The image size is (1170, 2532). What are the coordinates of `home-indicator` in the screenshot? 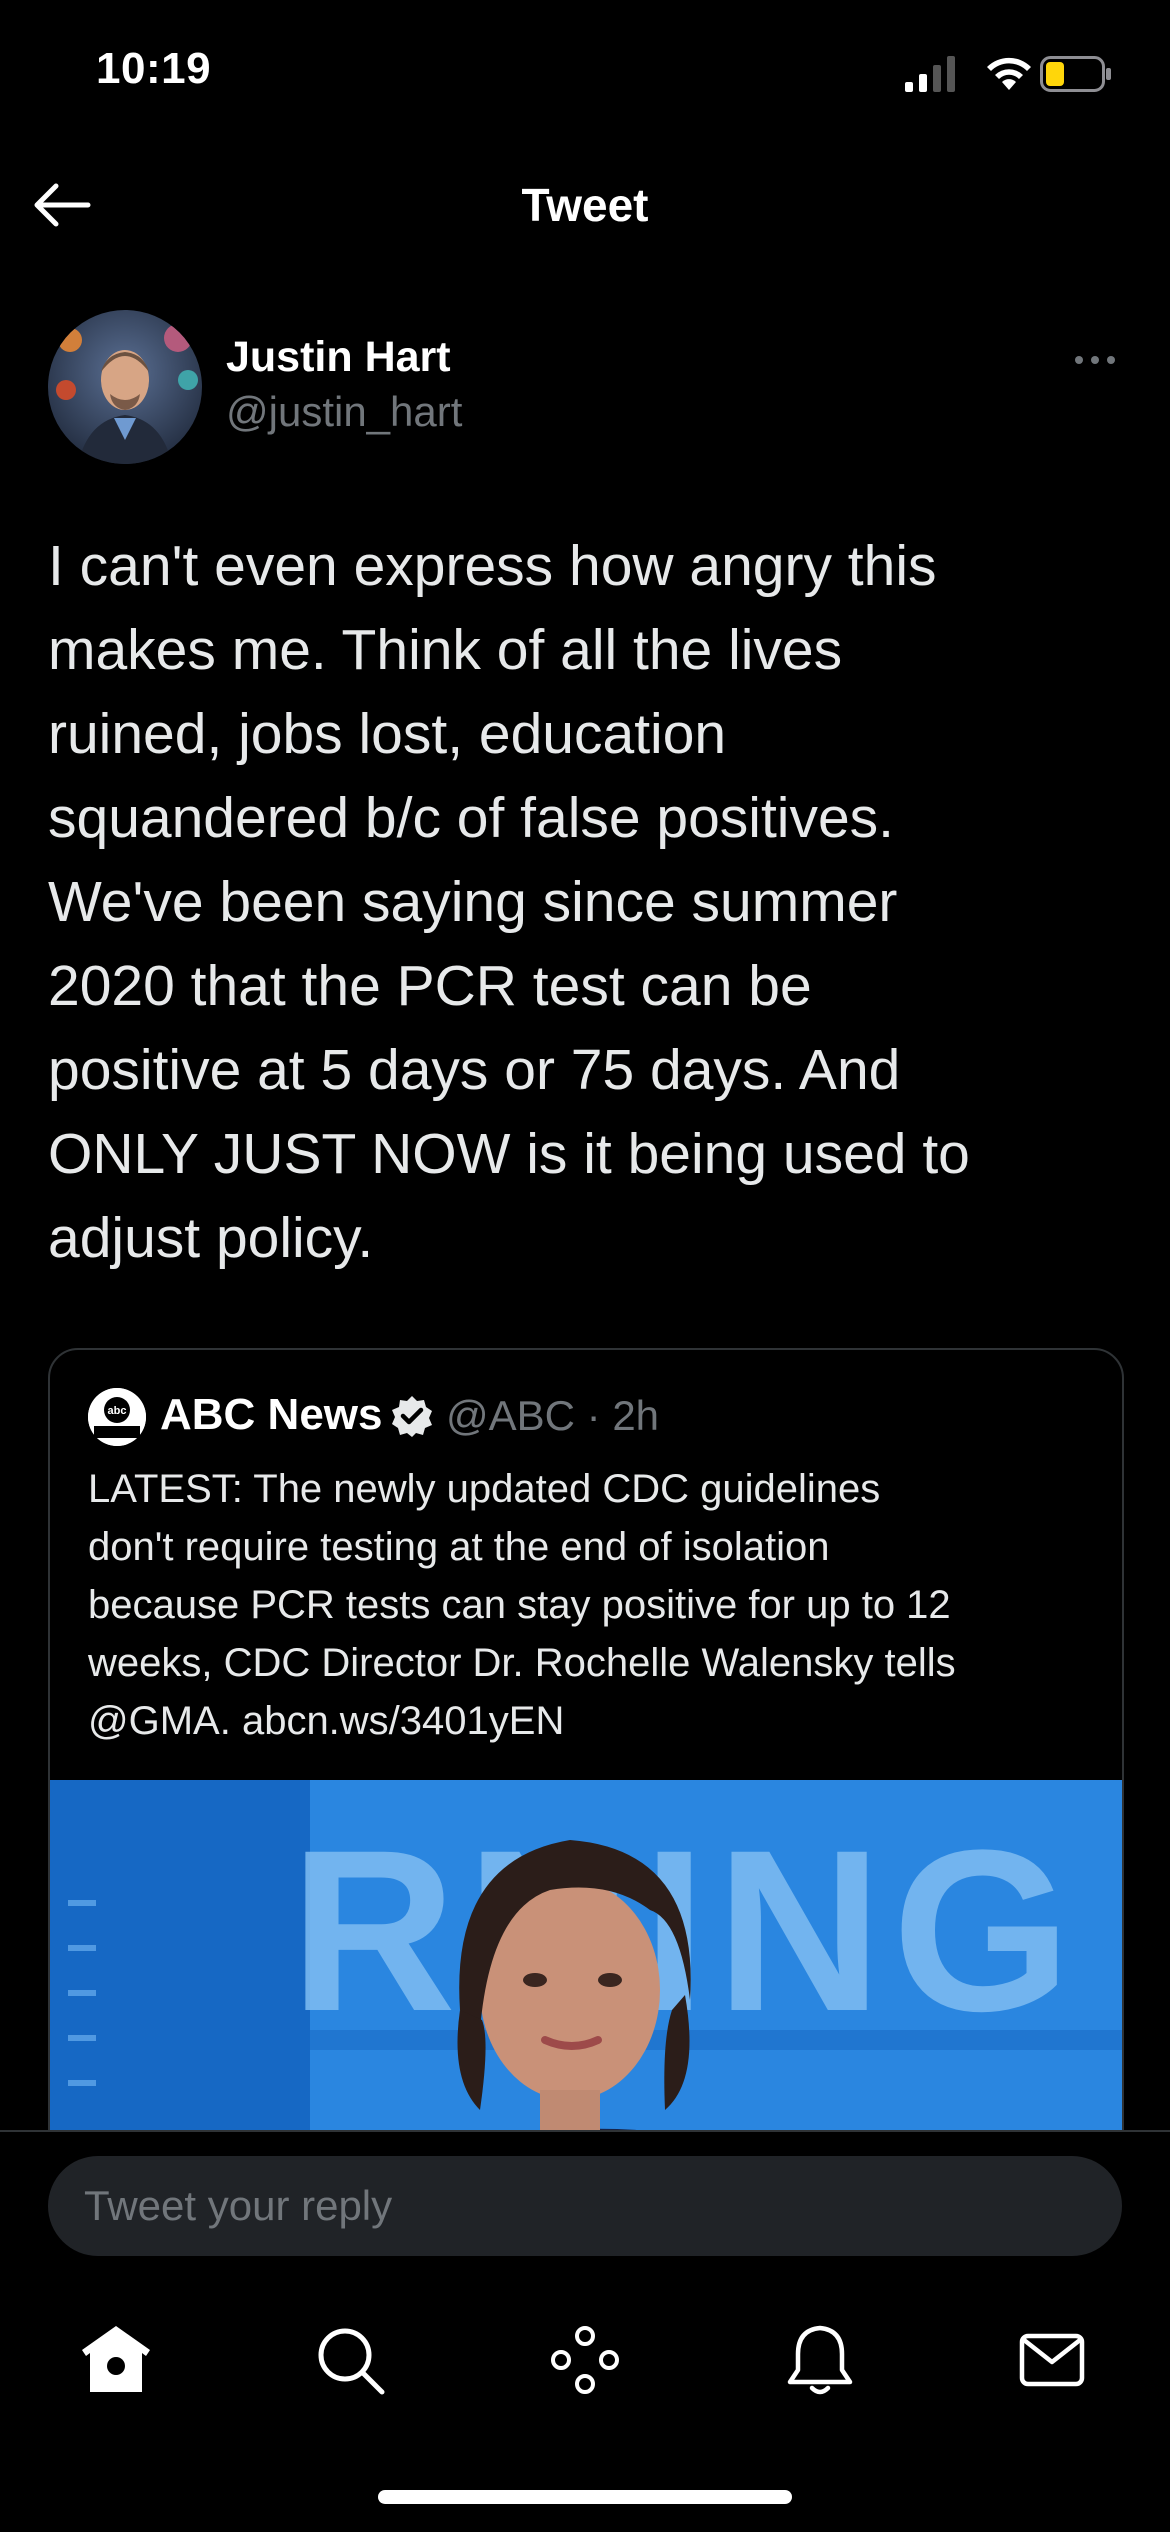 It's located at (585, 2497).